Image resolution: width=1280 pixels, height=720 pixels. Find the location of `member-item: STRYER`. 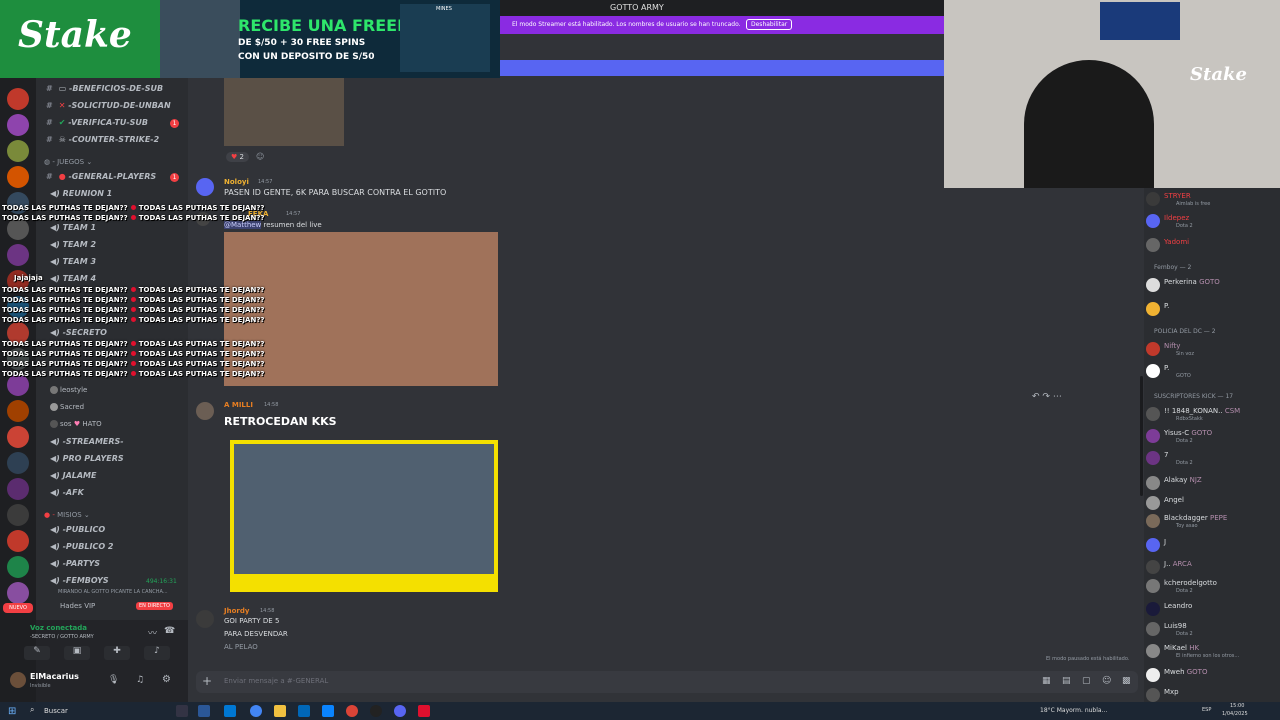

member-item: STRYER is located at coordinates (1168, 199).